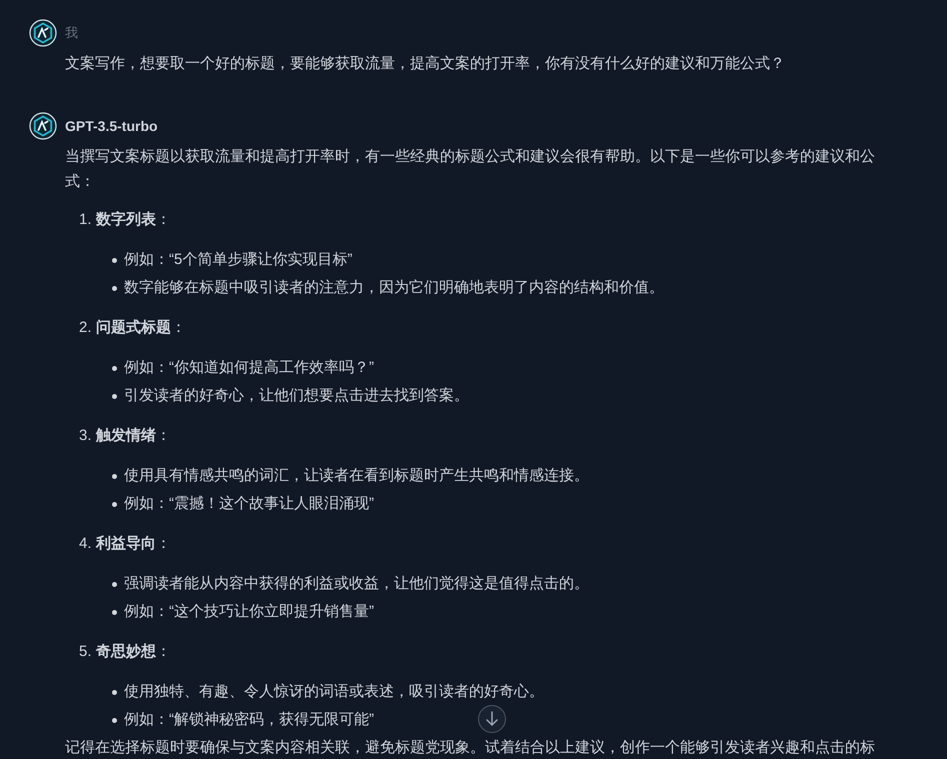  What do you see at coordinates (334, 692) in the screenshot?
I see `list-text: 使用独特、有趣、令人惊讶的词语或表述，吸引读者的好奇心。` at bounding box center [334, 692].